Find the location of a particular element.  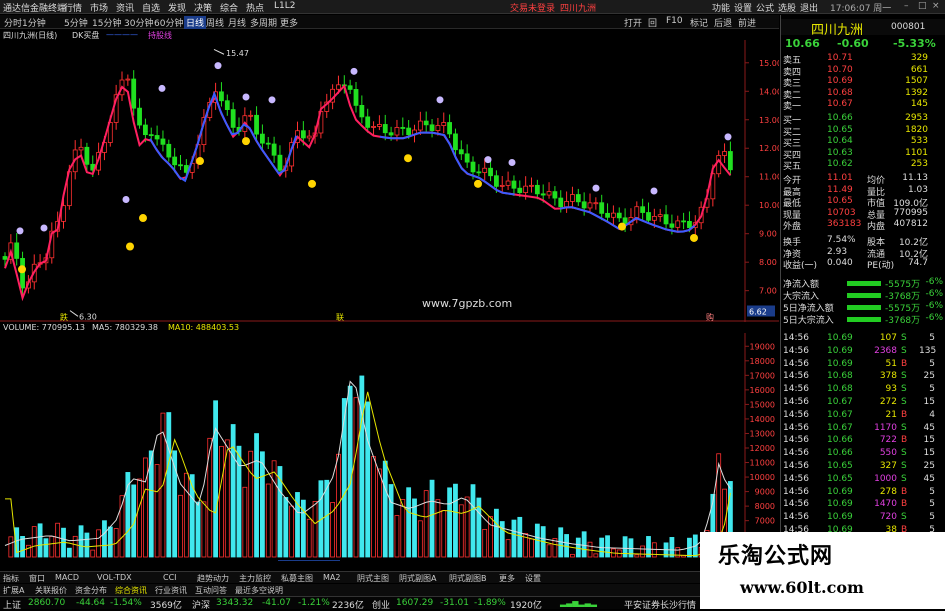

ask-row: 卖一 10.67 145 is located at coordinates (863, 105).